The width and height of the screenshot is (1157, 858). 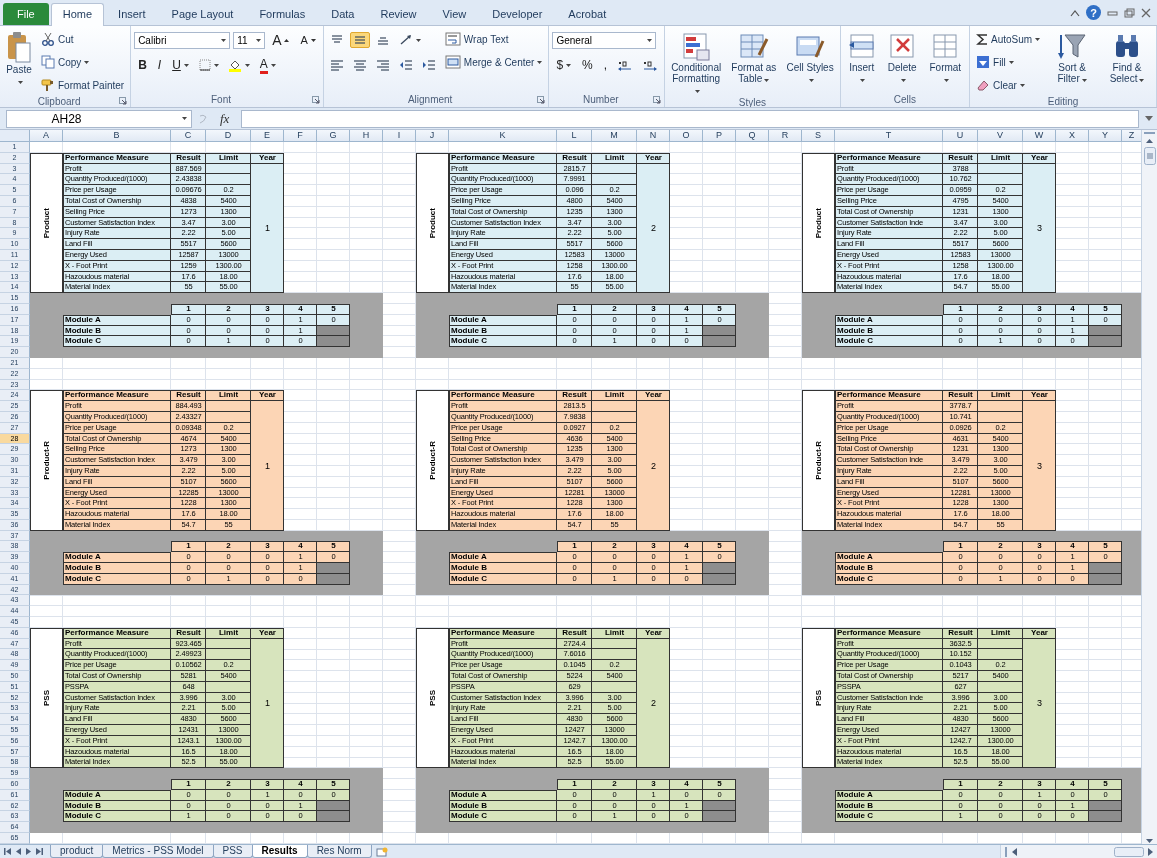 What do you see at coordinates (1149, 118) in the screenshot?
I see `expand-icon` at bounding box center [1149, 118].